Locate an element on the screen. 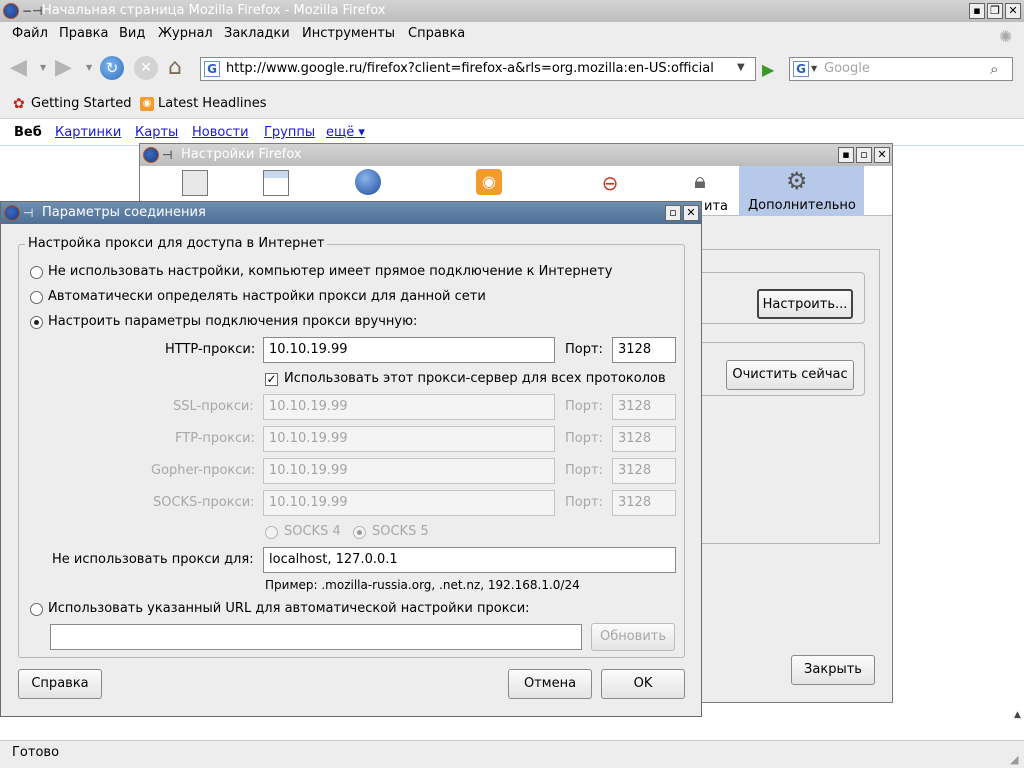 This screenshot has width=1024, height=768. label-socks4: SOCKS 4 is located at coordinates (312, 531).